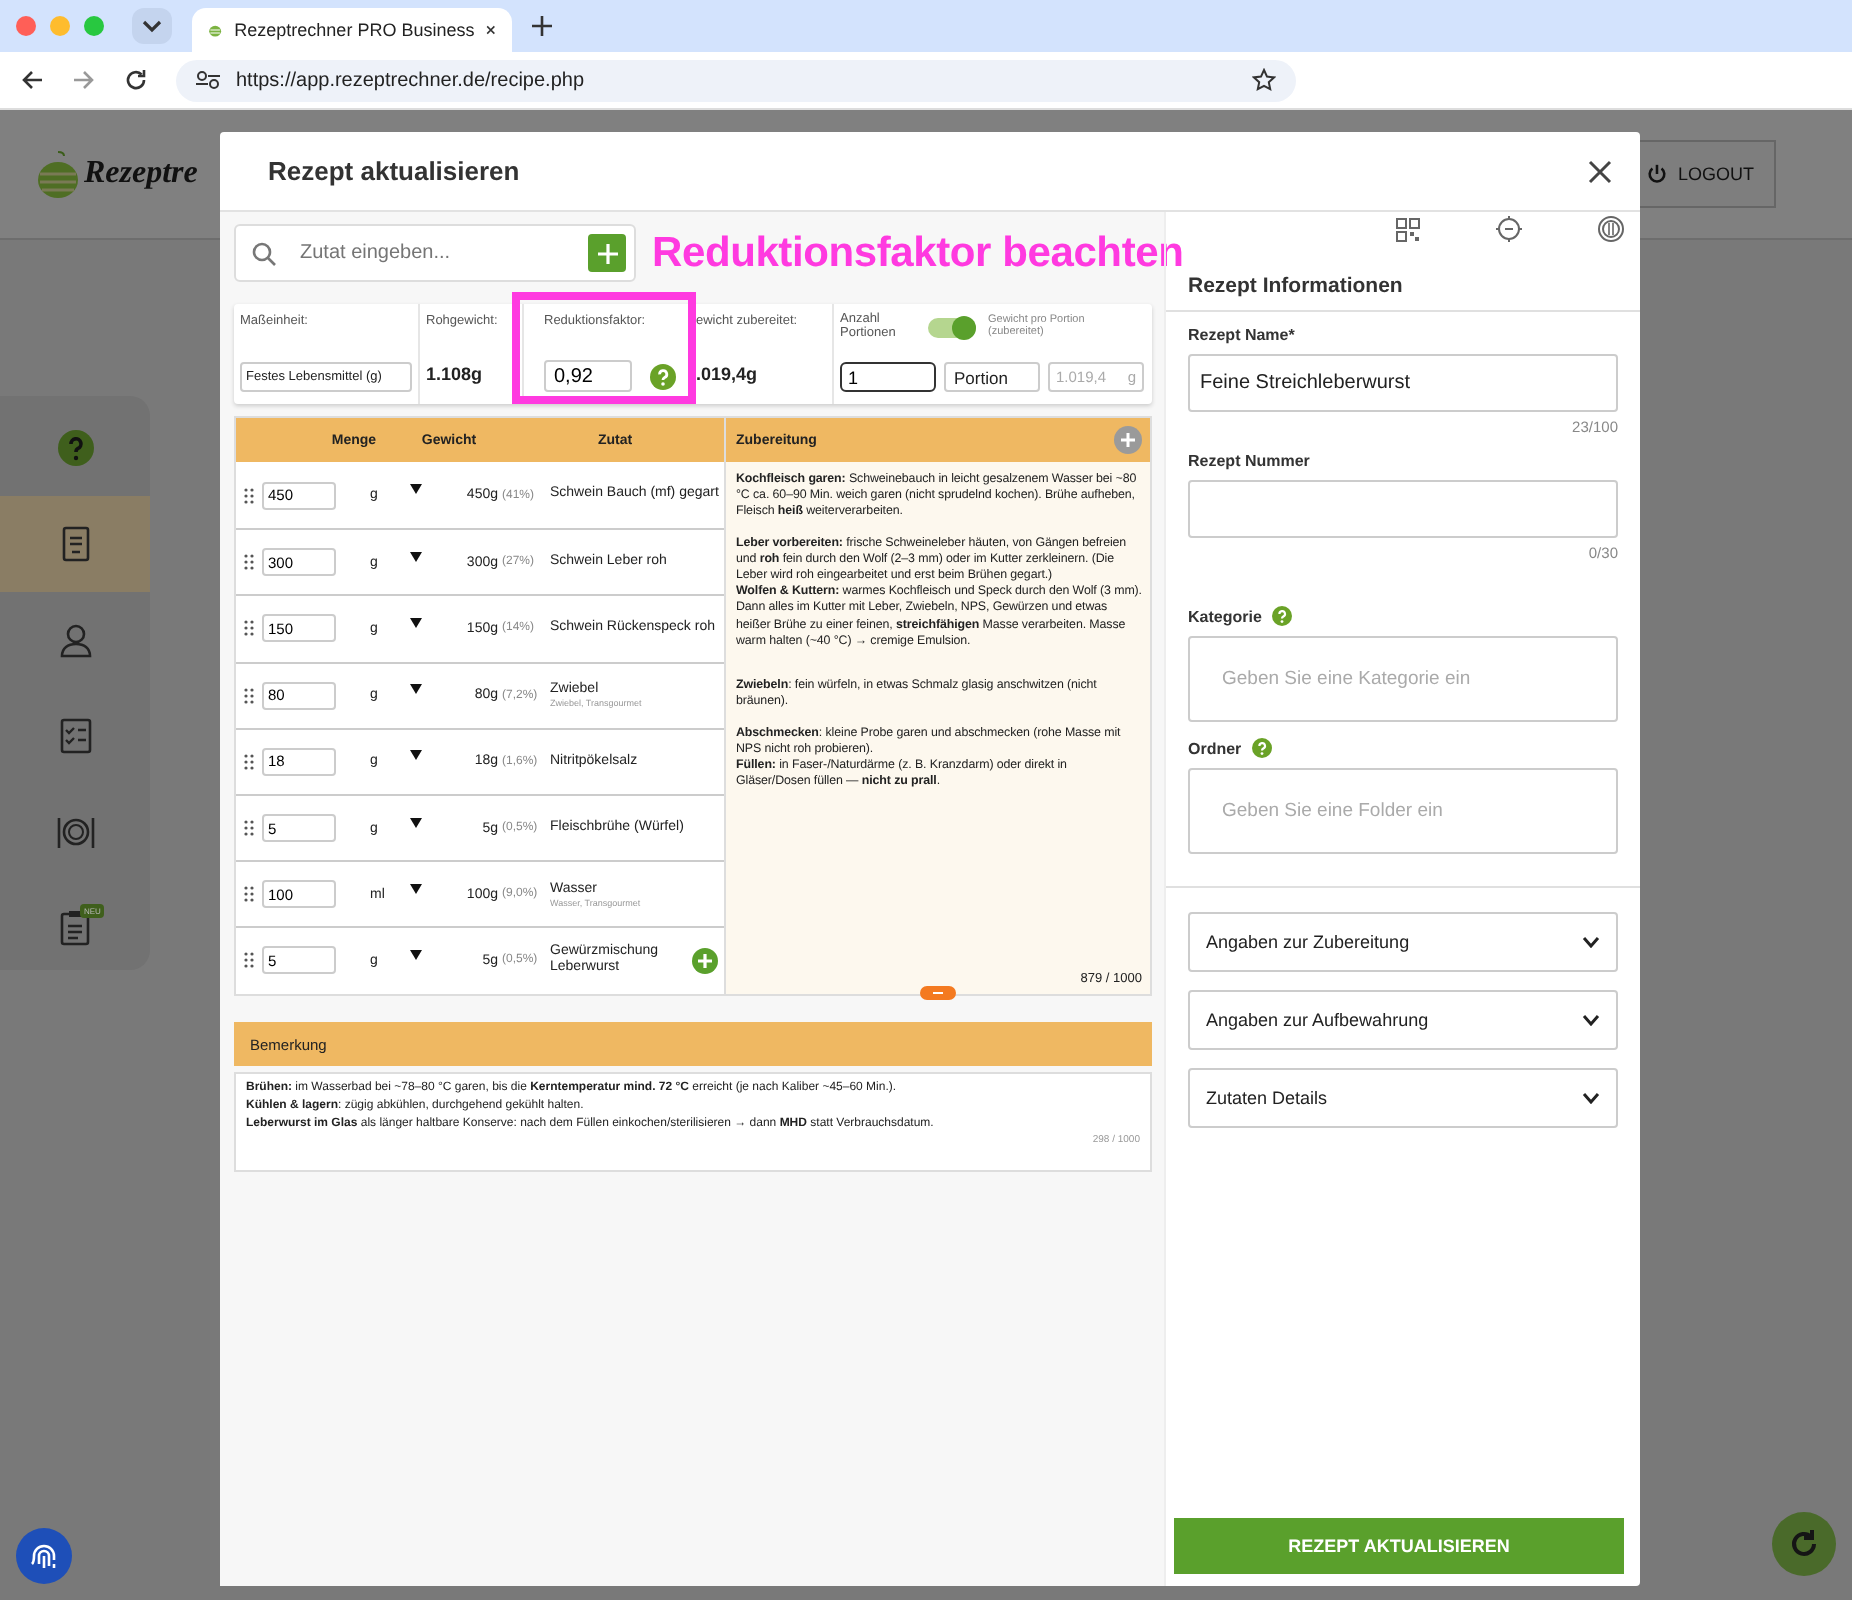  What do you see at coordinates (938, 728) in the screenshot?
I see `preparation-textarea` at bounding box center [938, 728].